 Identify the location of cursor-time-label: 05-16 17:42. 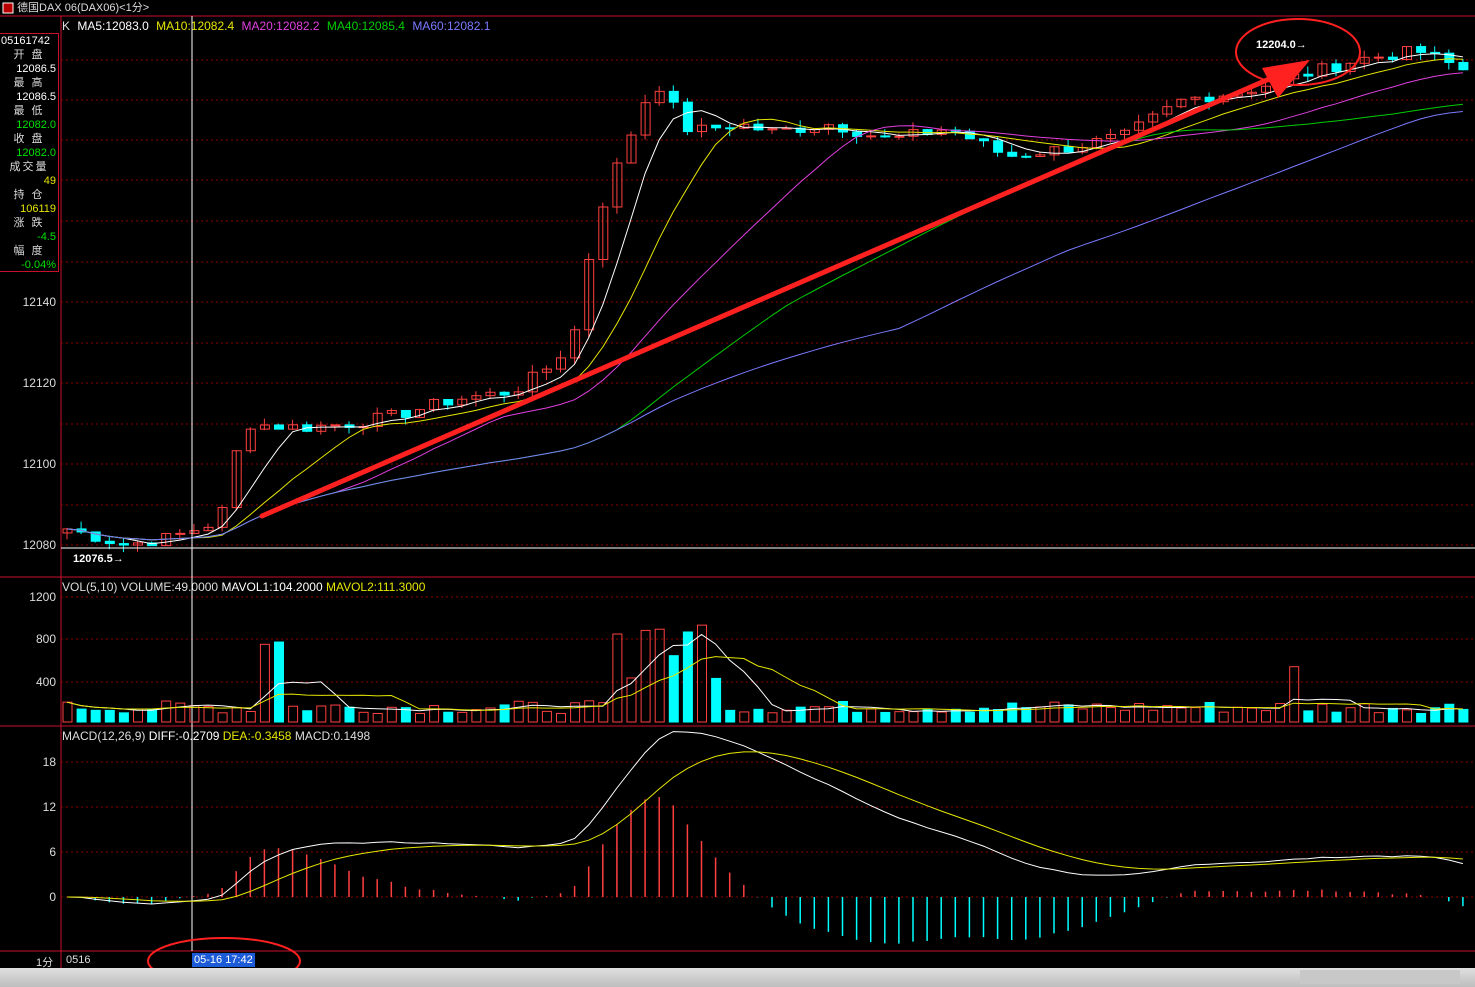
(223, 960).